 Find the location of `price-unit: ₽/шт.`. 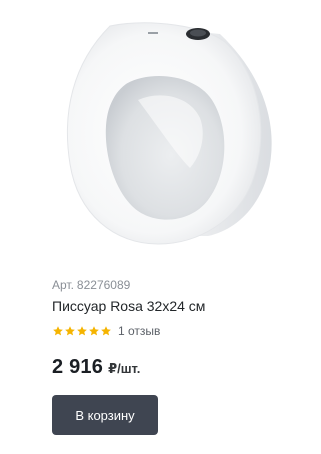

price-unit: ₽/шт. is located at coordinates (124, 368).